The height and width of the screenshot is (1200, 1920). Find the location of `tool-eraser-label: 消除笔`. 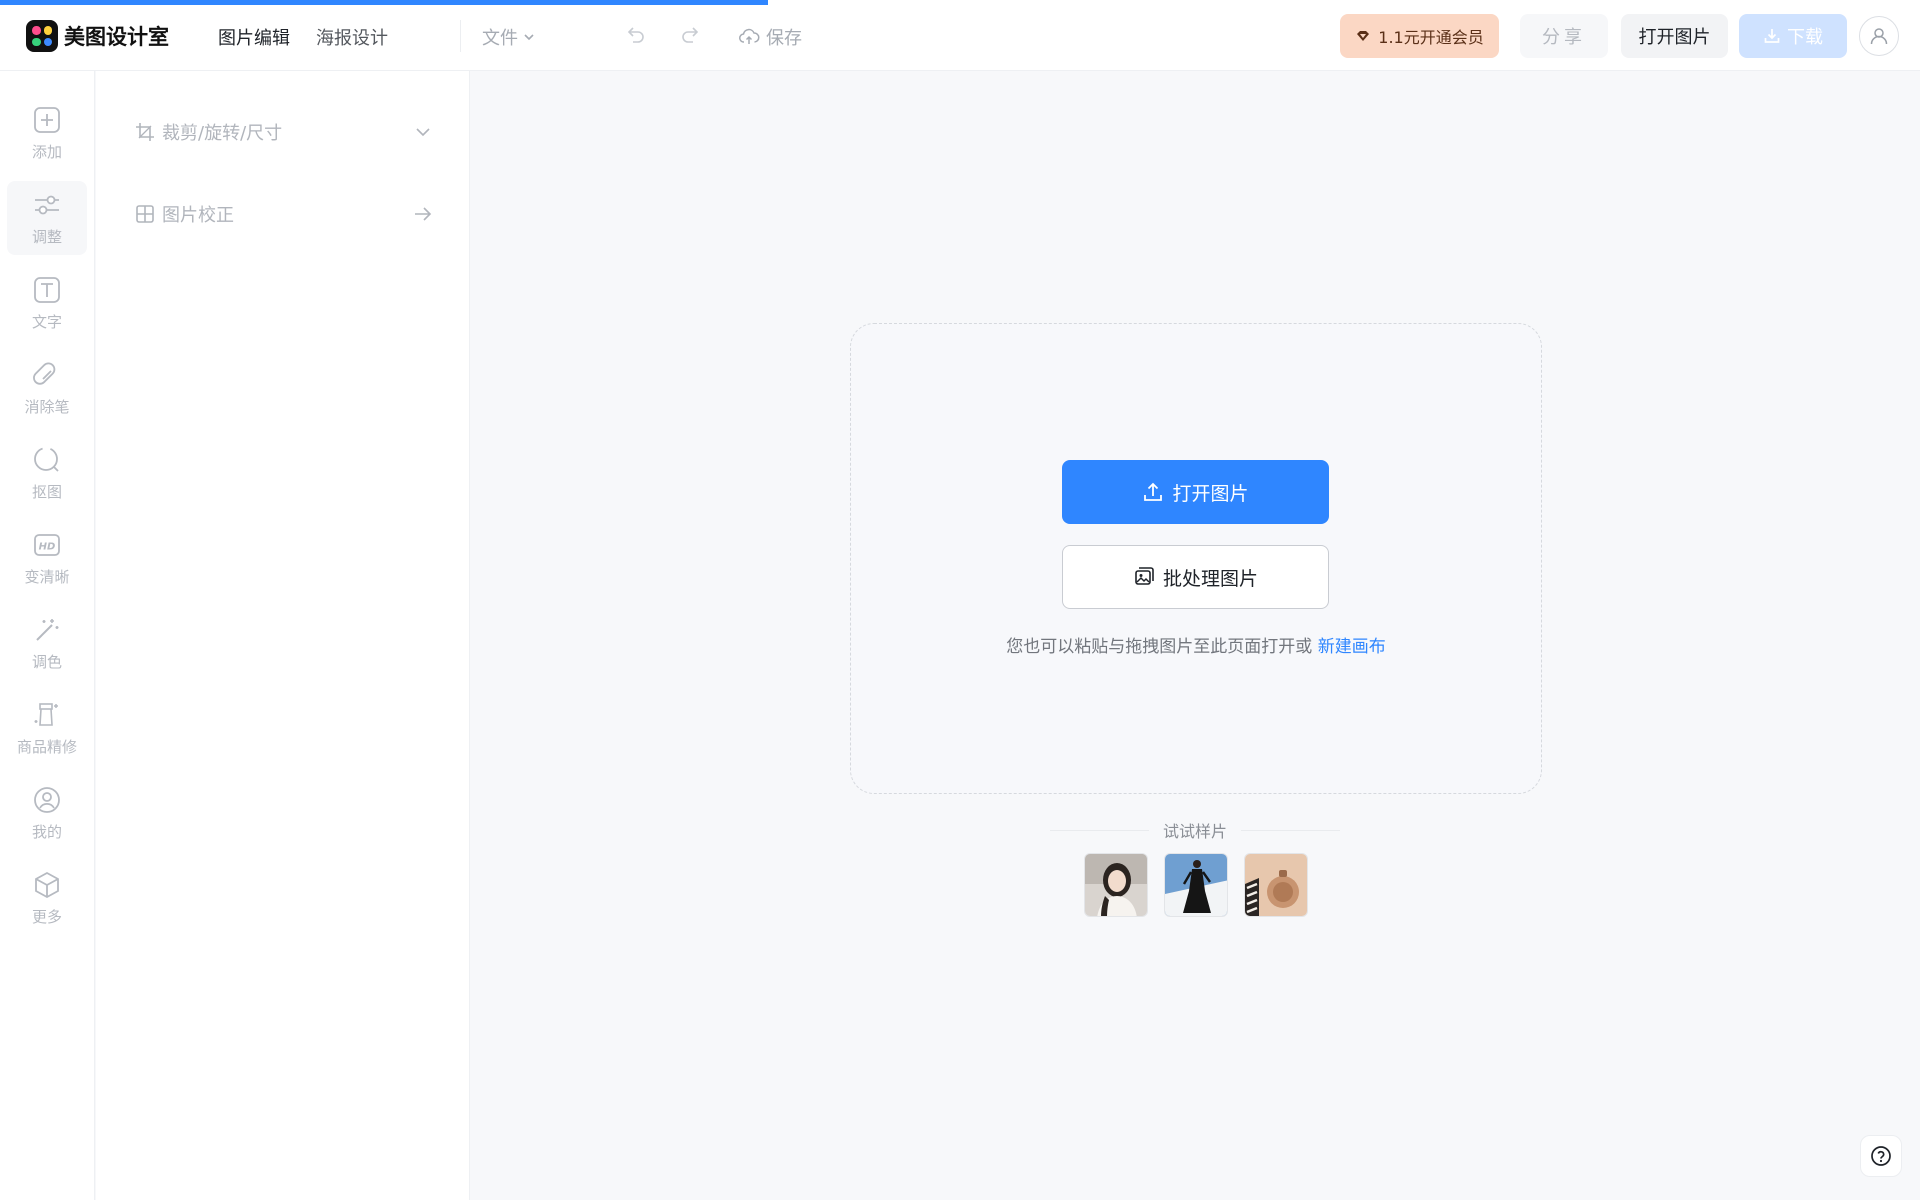

tool-eraser-label: 消除笔 is located at coordinates (47, 406).